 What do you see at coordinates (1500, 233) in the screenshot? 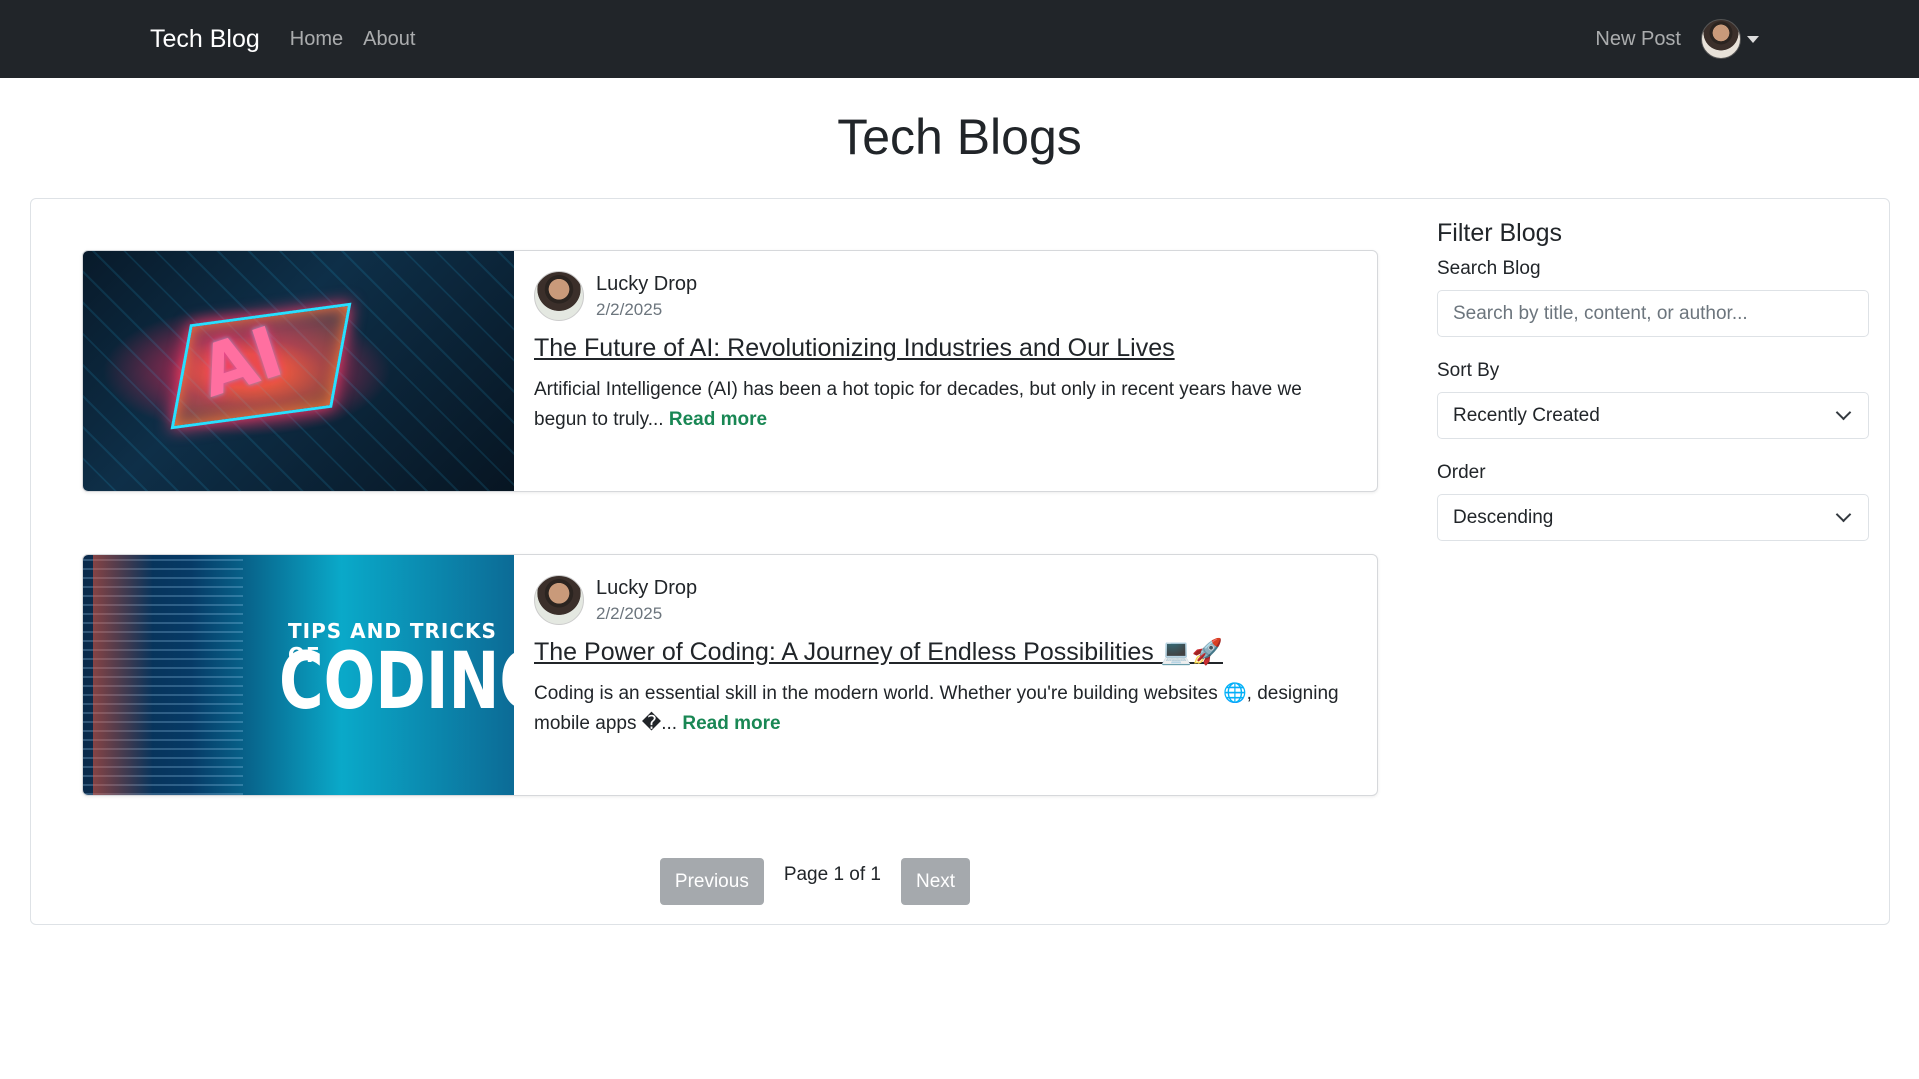
I see `filter-heading: Filter Blogs` at bounding box center [1500, 233].